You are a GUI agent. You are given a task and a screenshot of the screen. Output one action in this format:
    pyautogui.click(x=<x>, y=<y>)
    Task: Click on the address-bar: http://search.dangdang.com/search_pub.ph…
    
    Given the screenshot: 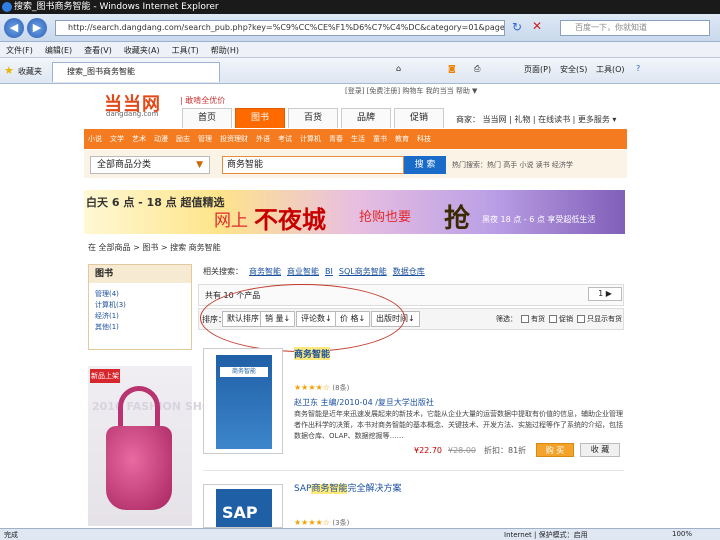 What is the action you would take?
    pyautogui.click(x=280, y=28)
    